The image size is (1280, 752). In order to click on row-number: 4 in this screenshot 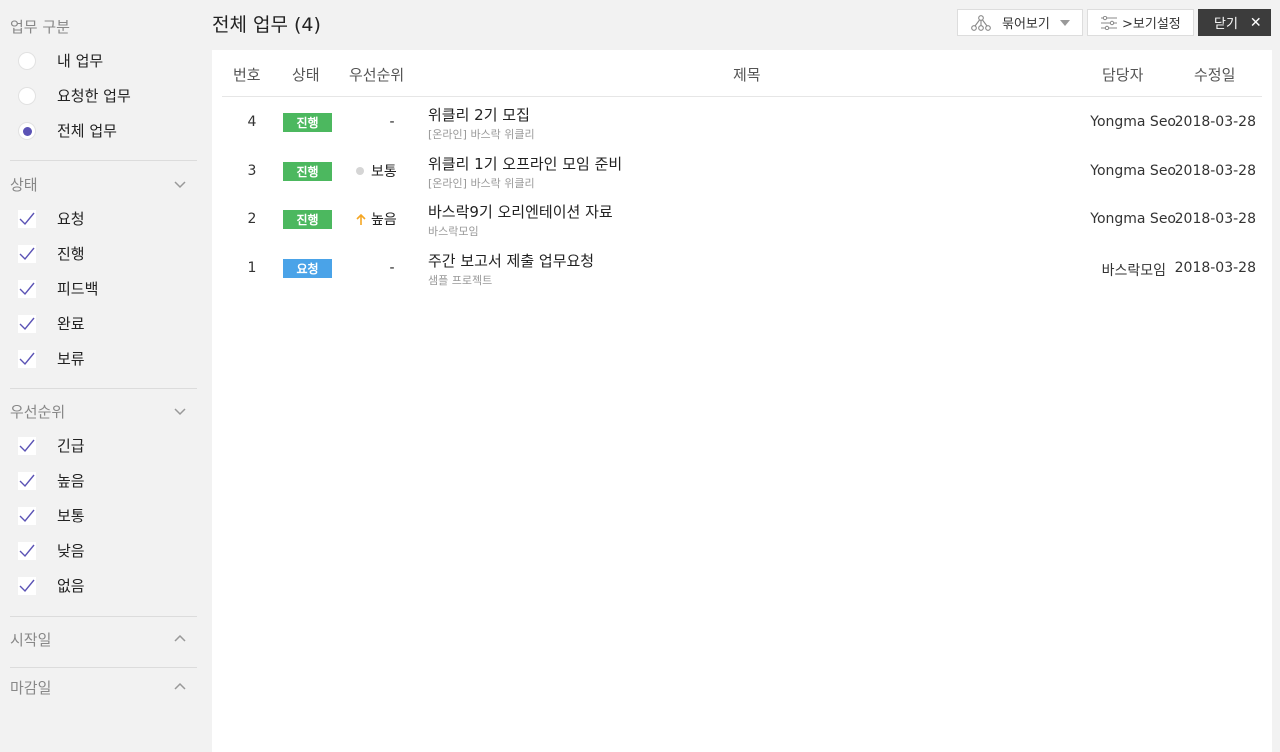, I will do `click(252, 122)`.